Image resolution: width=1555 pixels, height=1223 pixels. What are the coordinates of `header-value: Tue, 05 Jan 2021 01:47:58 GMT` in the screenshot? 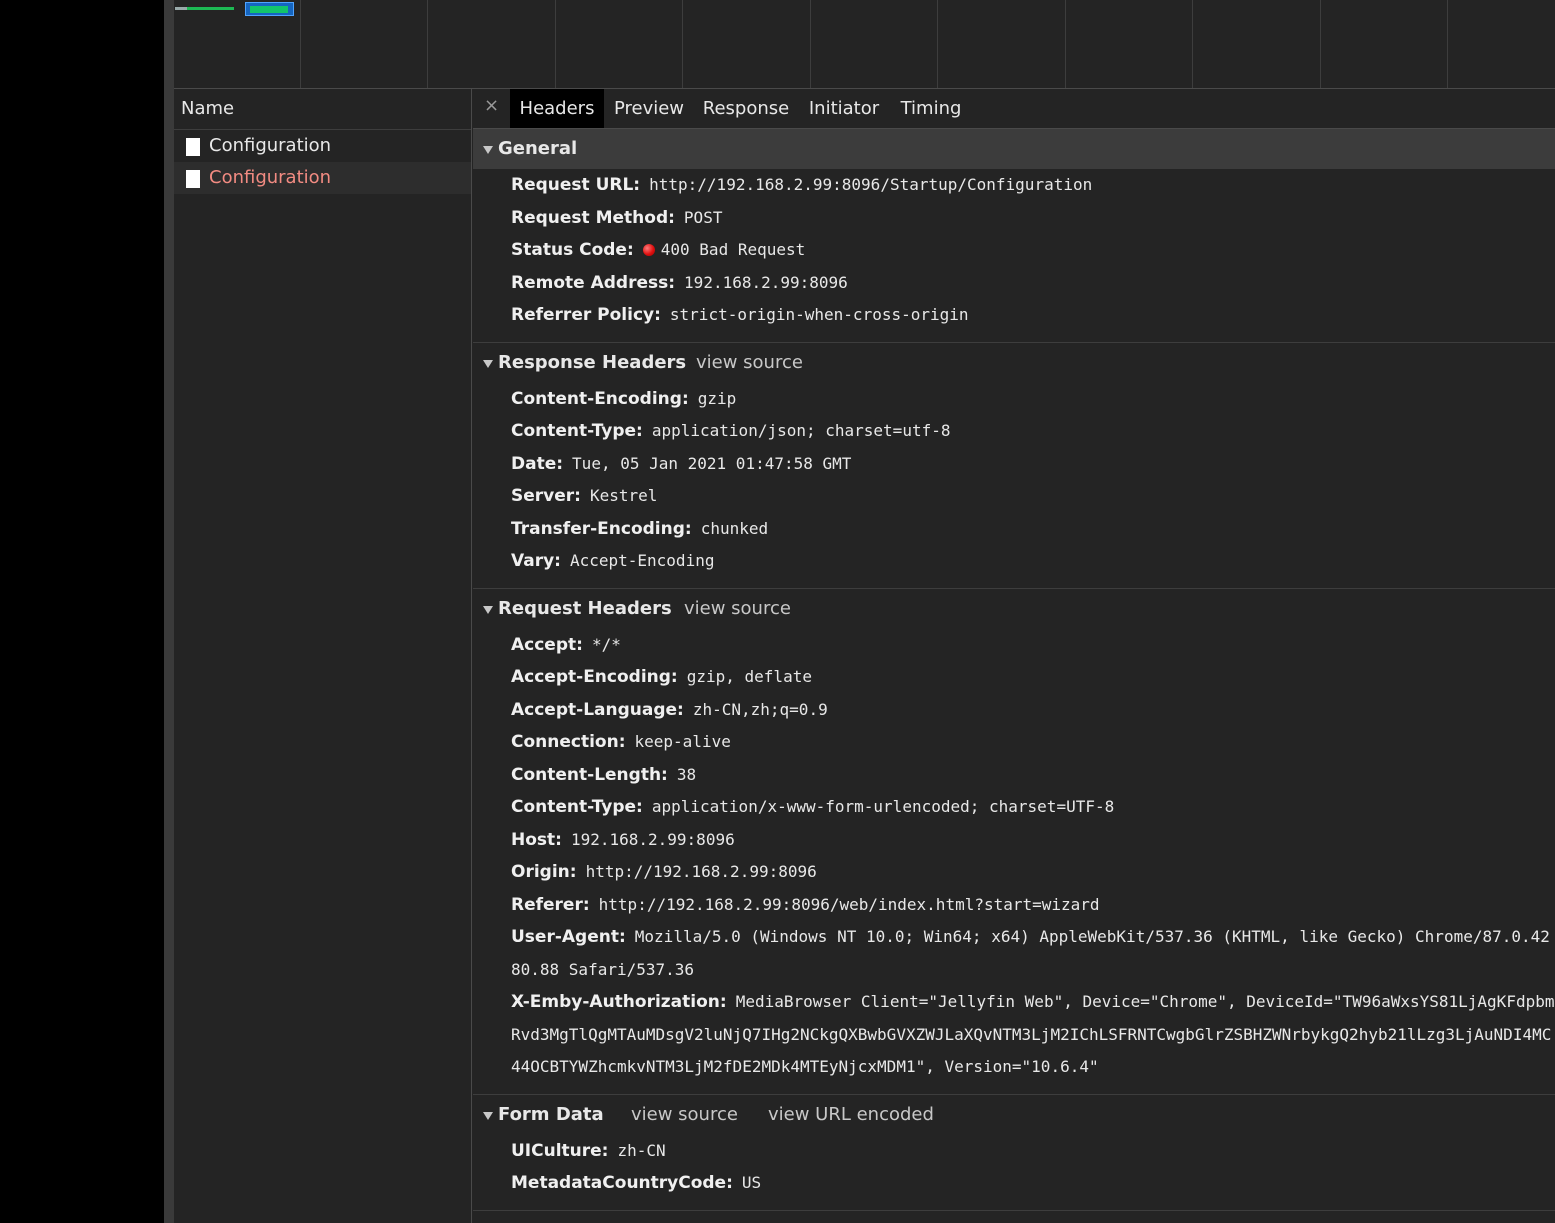 It's located at (712, 463).